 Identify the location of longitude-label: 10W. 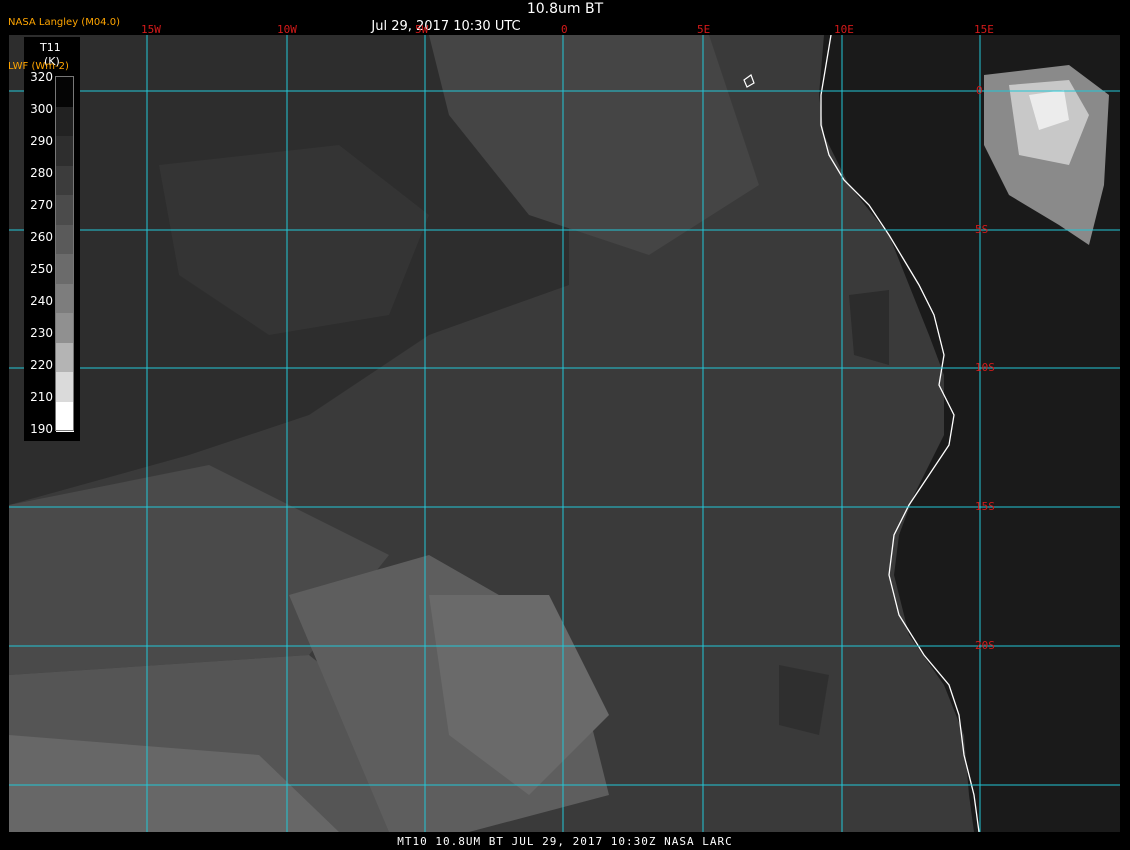
(287, 29).